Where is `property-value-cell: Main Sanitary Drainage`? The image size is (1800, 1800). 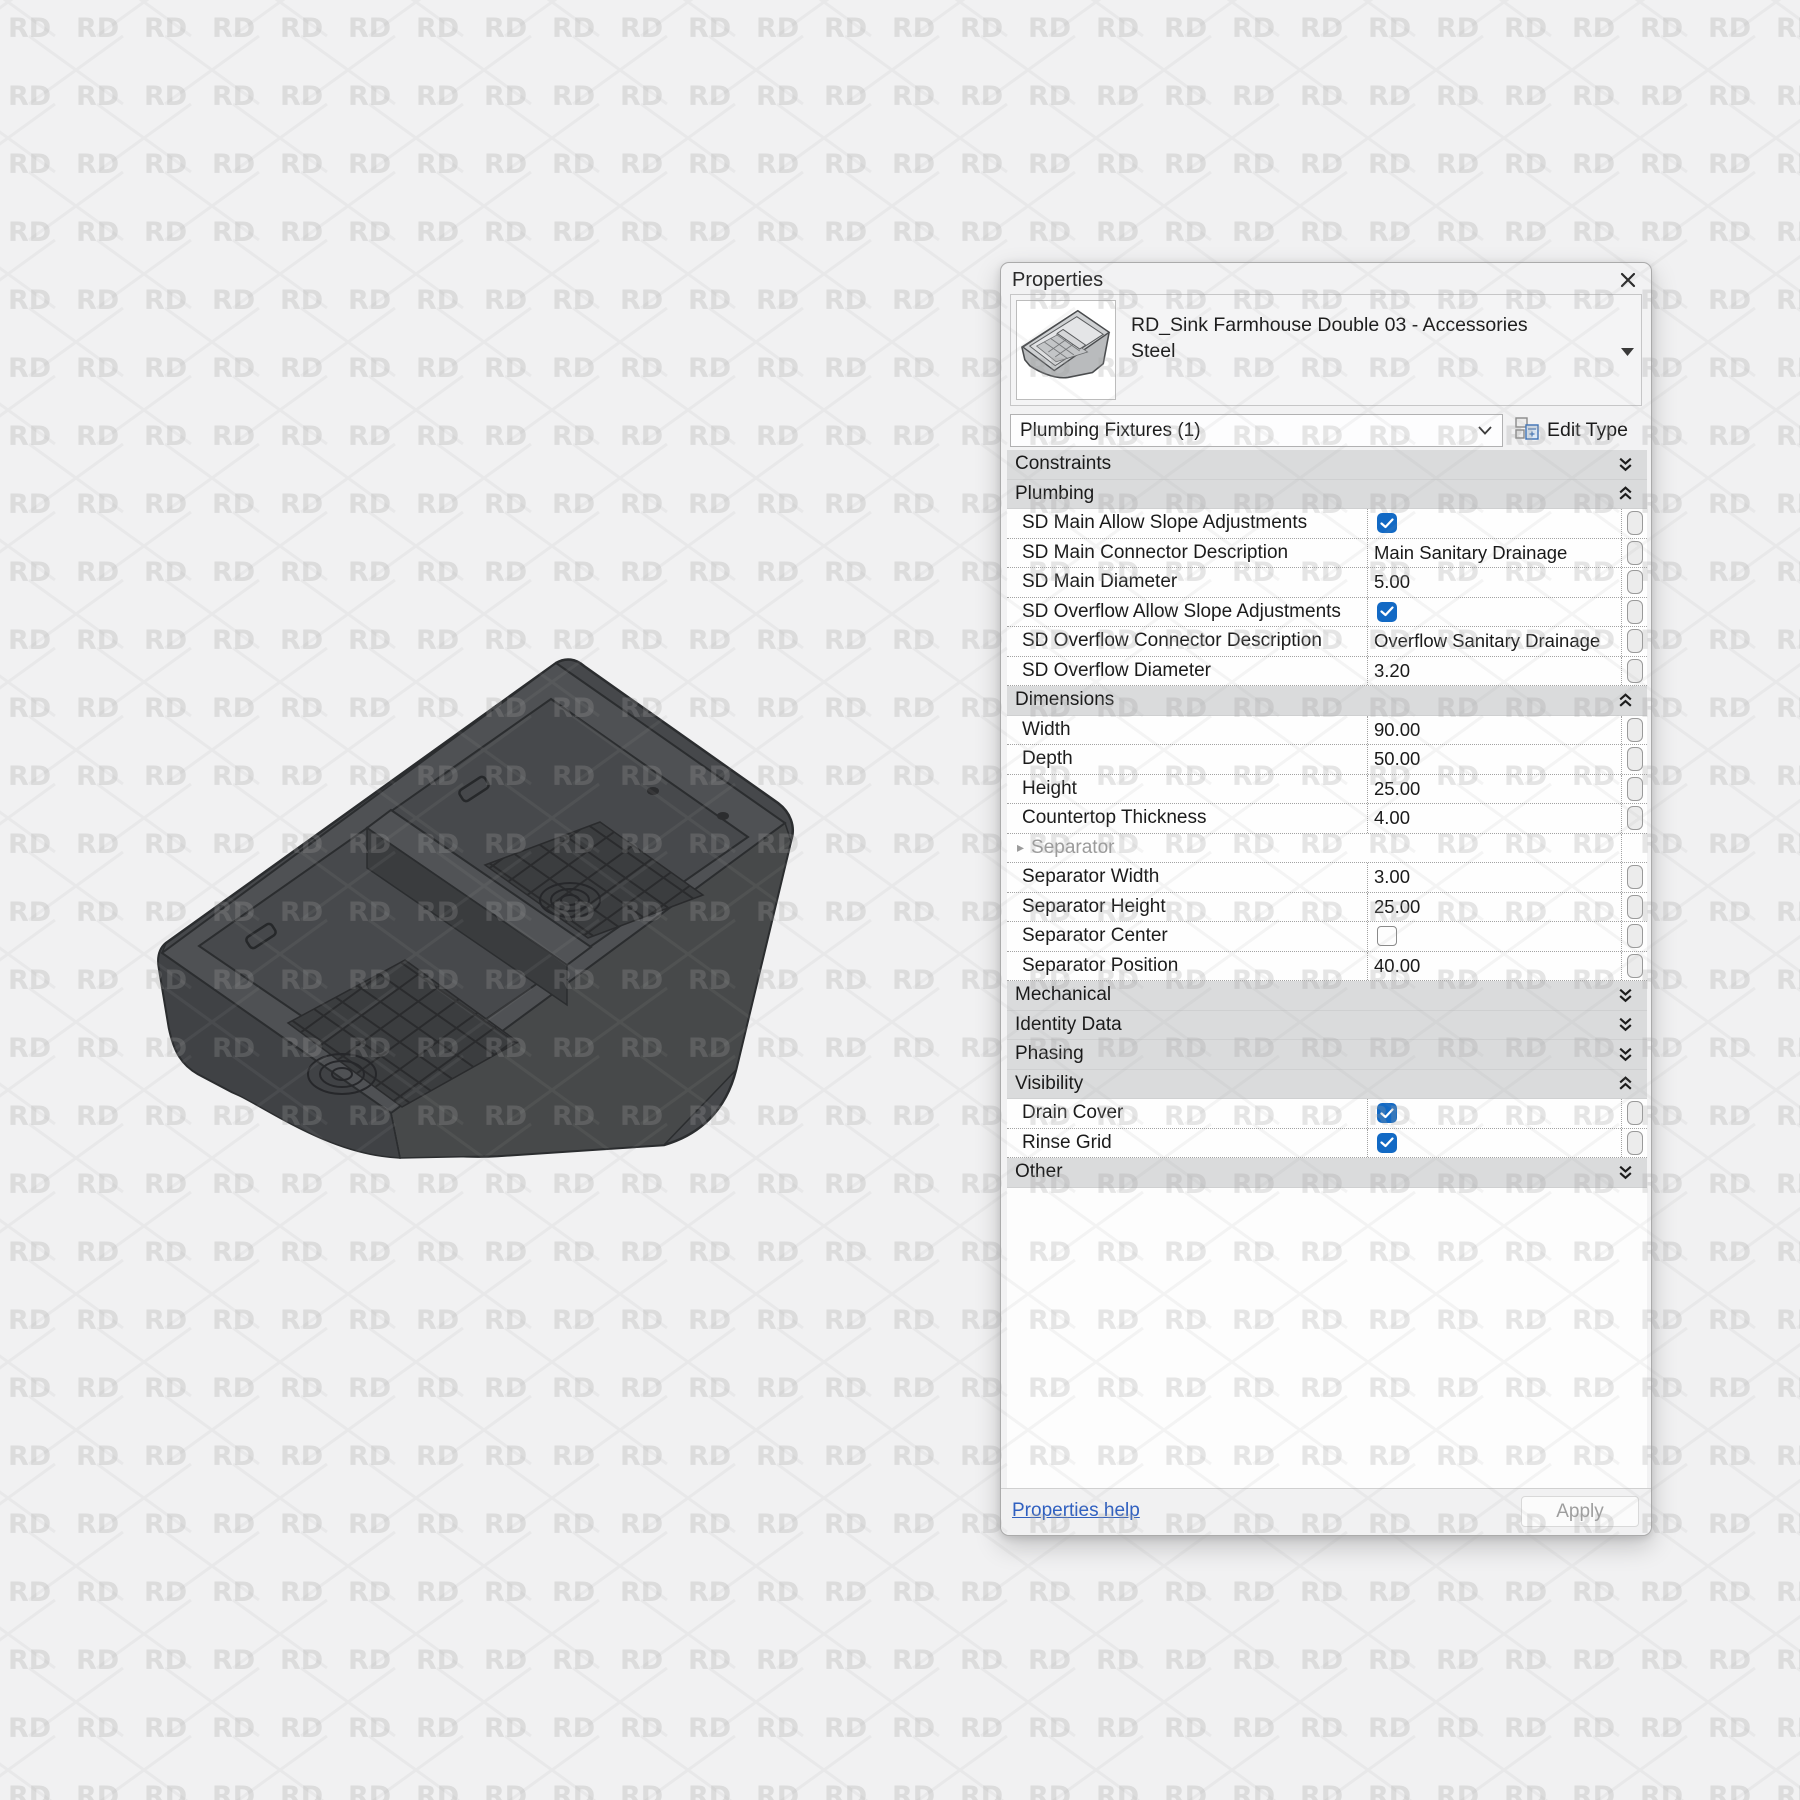
property-value-cell: Main Sanitary Drainage is located at coordinates (1494, 552).